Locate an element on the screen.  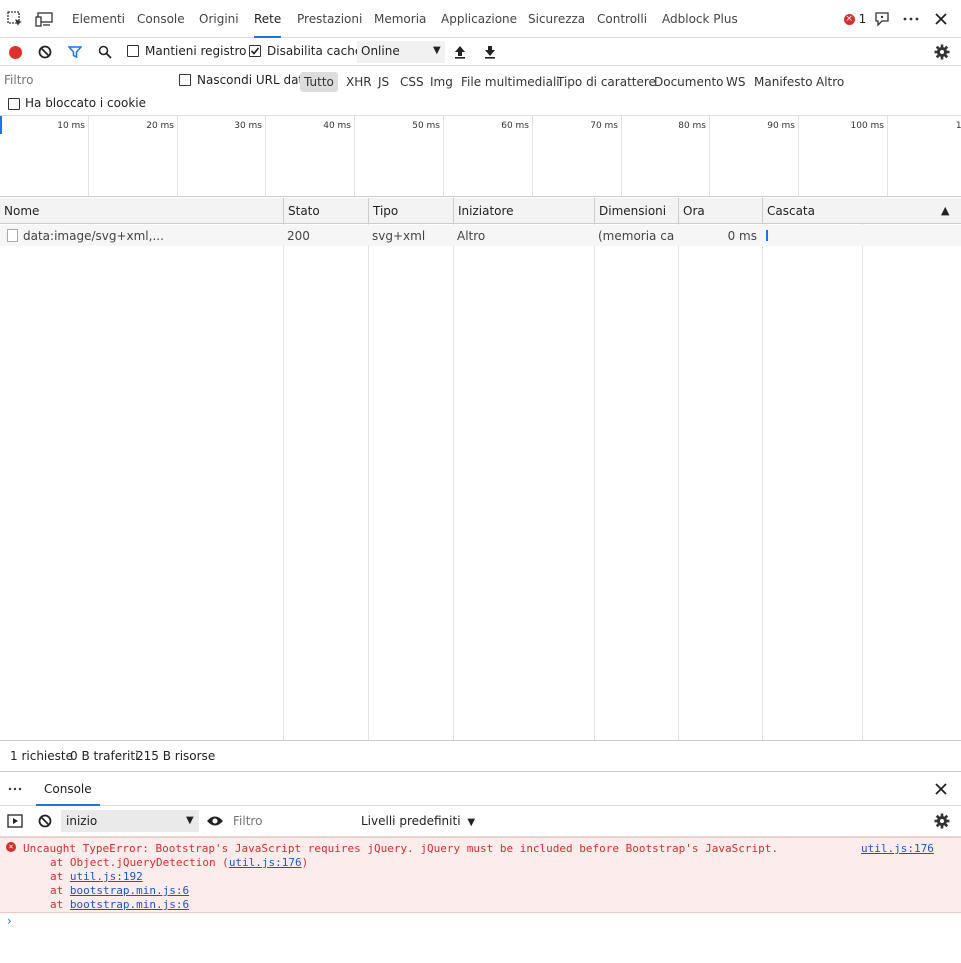
timeline-tick-label: 80 ms is located at coordinates (692, 126).